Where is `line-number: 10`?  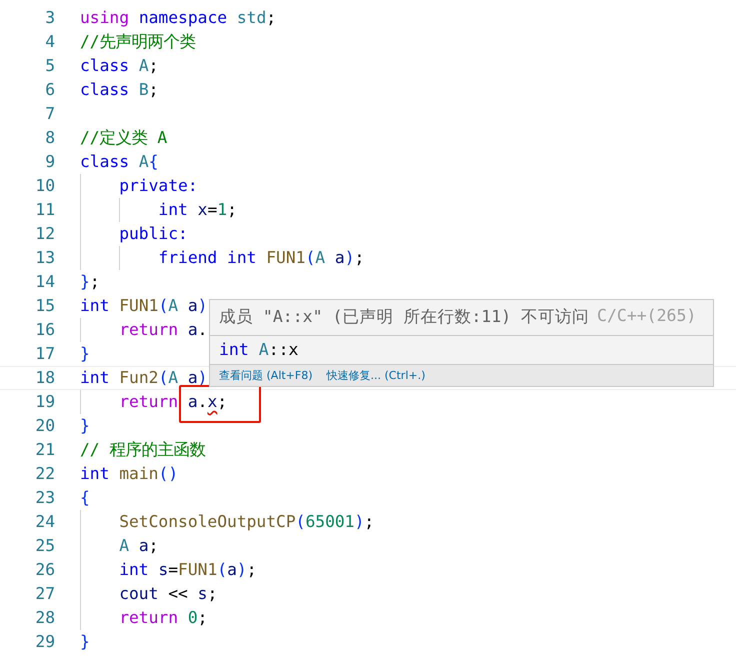 line-number: 10 is located at coordinates (44, 186).